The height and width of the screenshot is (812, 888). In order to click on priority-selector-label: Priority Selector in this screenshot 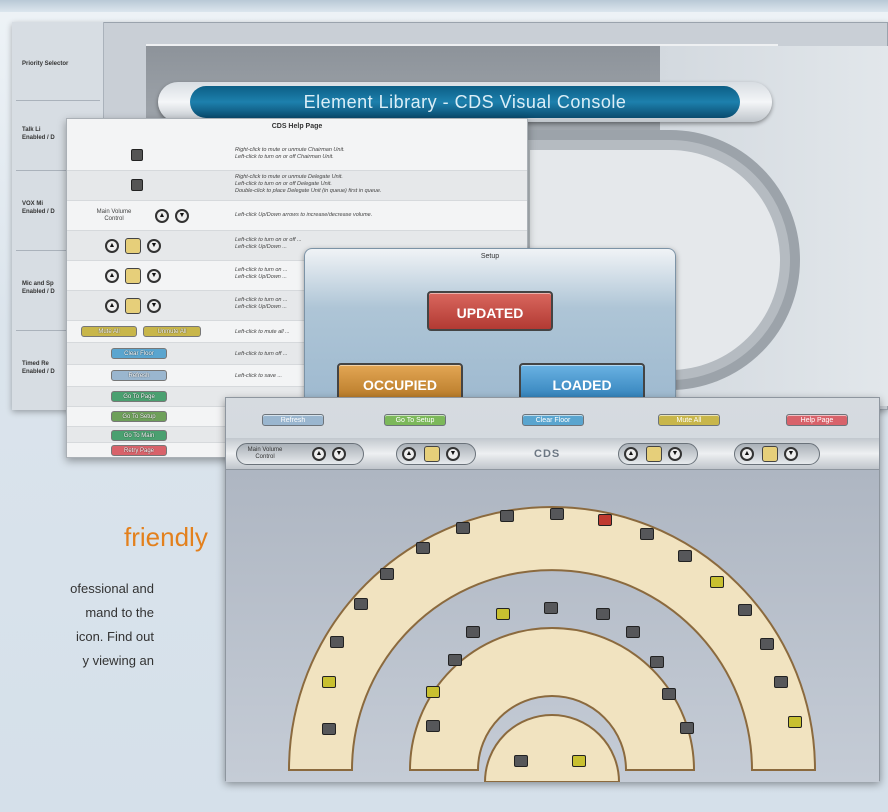, I will do `click(58, 64)`.